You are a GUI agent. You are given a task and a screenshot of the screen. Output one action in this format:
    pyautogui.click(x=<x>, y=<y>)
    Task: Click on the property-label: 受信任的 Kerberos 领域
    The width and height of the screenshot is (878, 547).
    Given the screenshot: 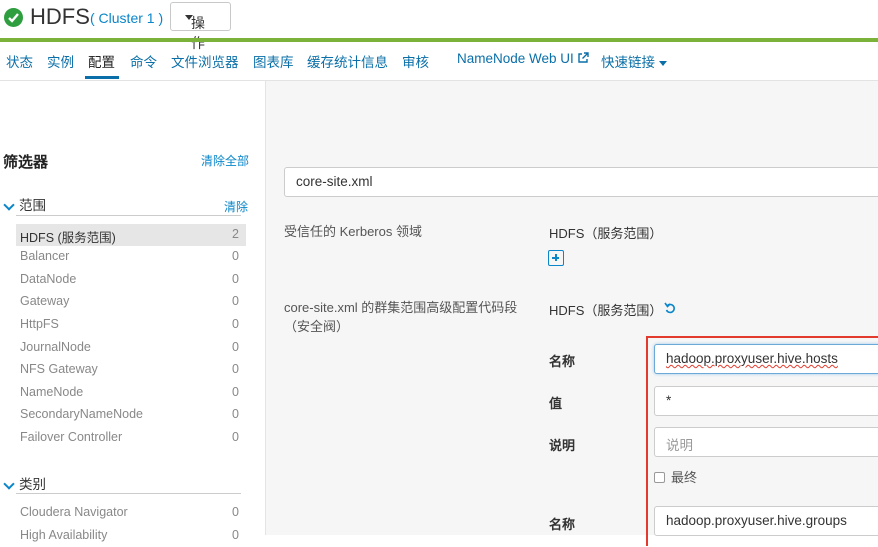 What is the action you would take?
    pyautogui.click(x=353, y=231)
    